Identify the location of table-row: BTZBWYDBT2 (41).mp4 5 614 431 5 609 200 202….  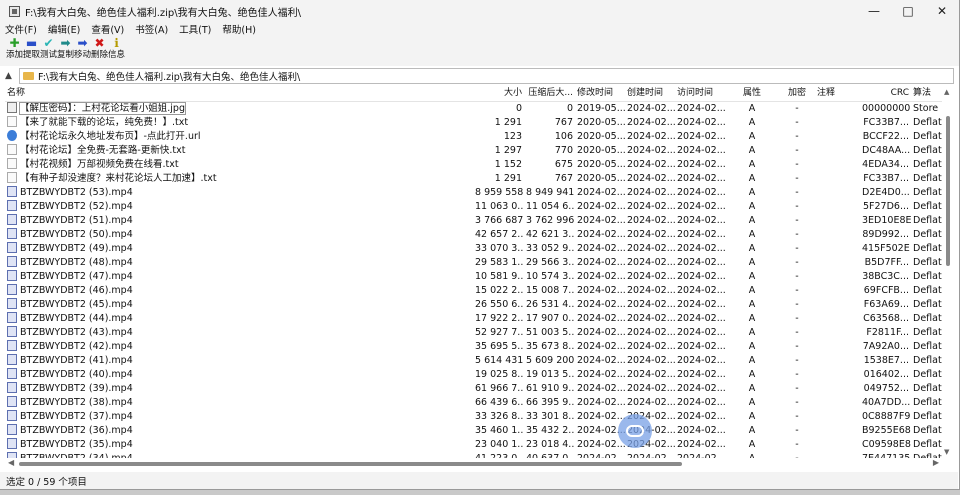
(473, 361).